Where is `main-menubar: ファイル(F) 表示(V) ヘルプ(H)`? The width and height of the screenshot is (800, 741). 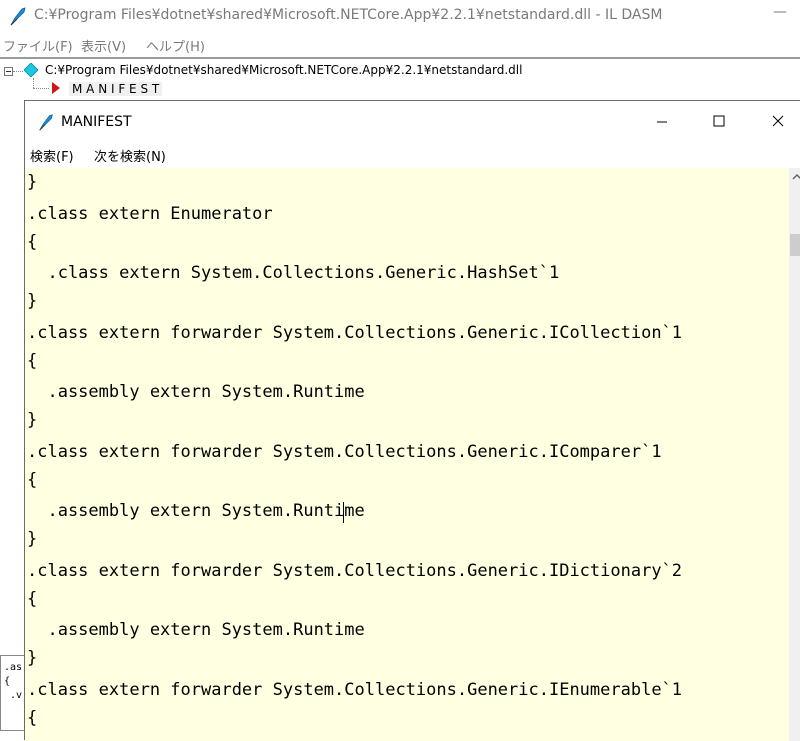
main-menubar: ファイル(F) 表示(V) ヘルプ(H) is located at coordinates (400, 44).